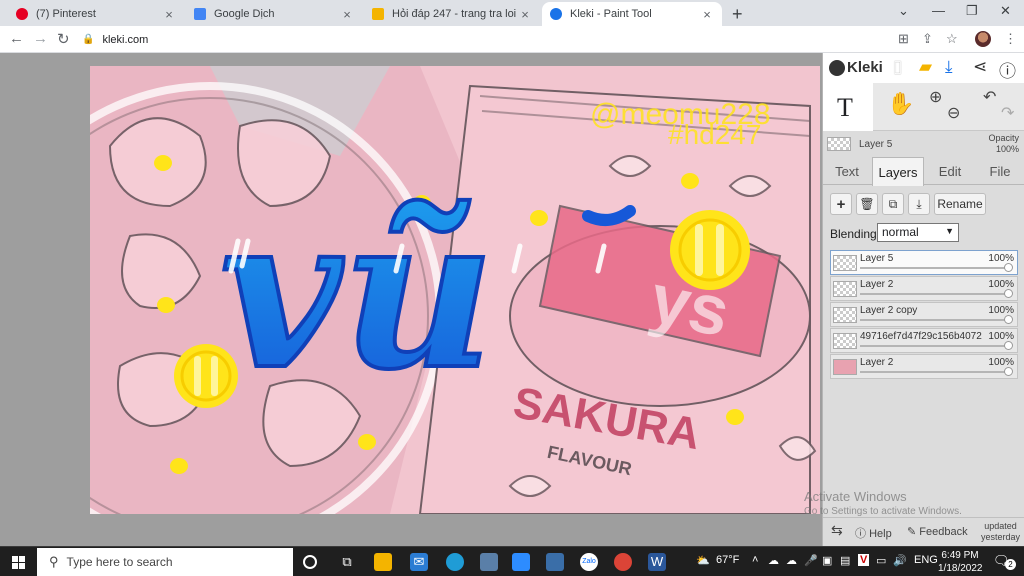 This screenshot has width=1024, height=576. What do you see at coordinates (1010, 39) in the screenshot?
I see `more-menu-icon: ⋮` at bounding box center [1010, 39].